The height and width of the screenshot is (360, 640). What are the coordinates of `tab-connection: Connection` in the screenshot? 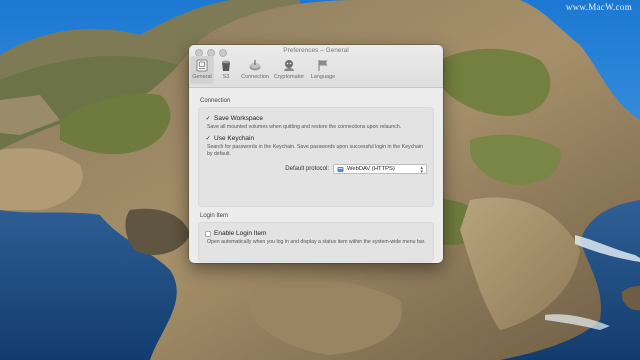 It's located at (255, 70).